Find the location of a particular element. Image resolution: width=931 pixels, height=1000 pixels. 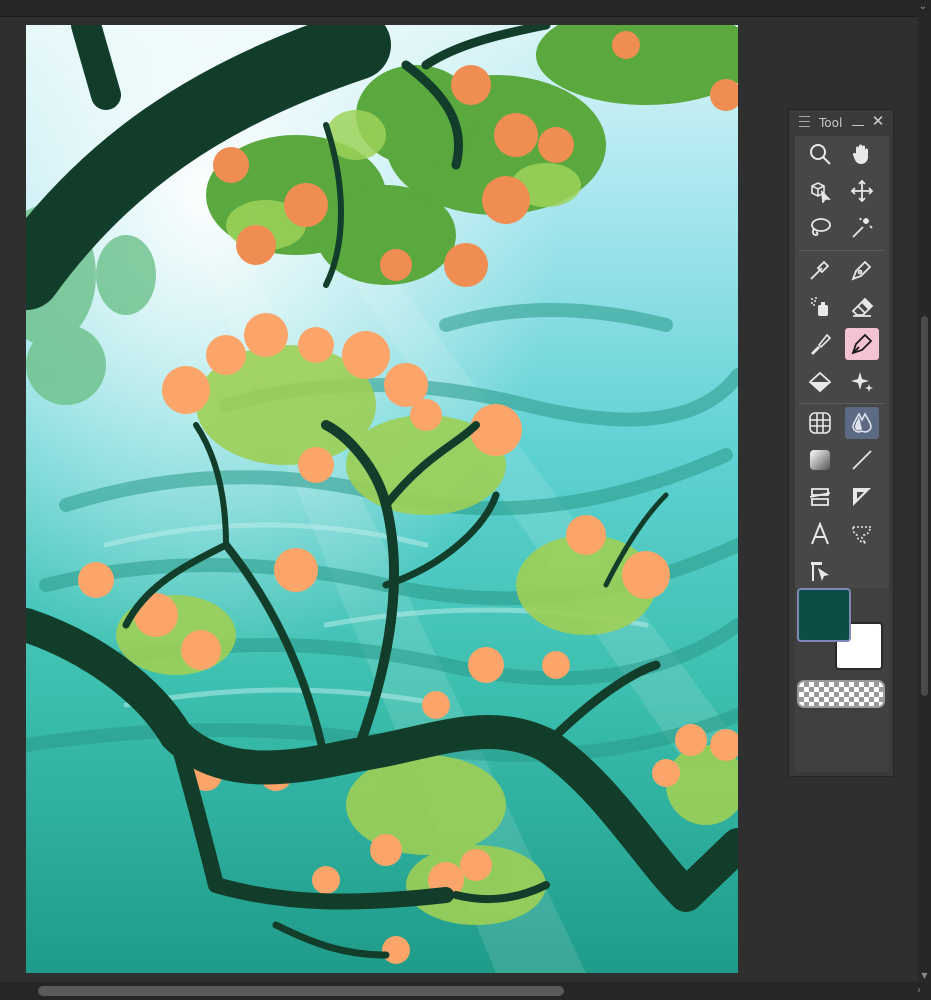

scroll-down-arrow-icon: ▼ is located at coordinates (924, 975).